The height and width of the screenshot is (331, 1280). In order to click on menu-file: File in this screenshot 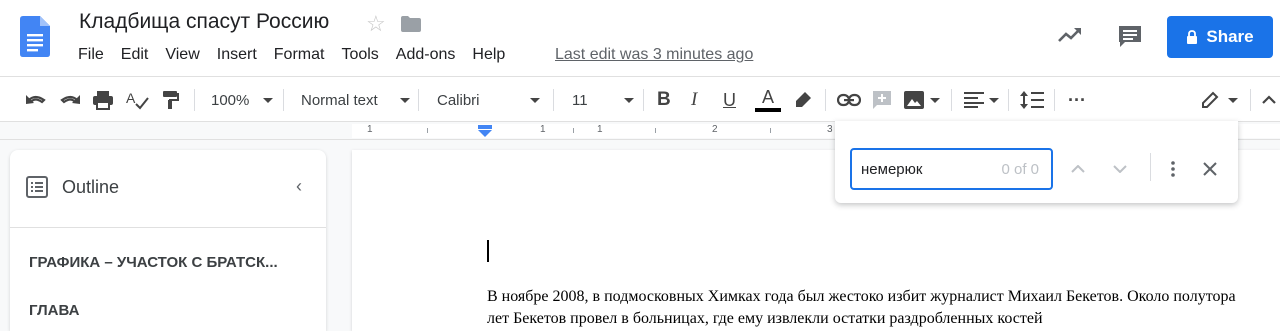, I will do `click(91, 55)`.